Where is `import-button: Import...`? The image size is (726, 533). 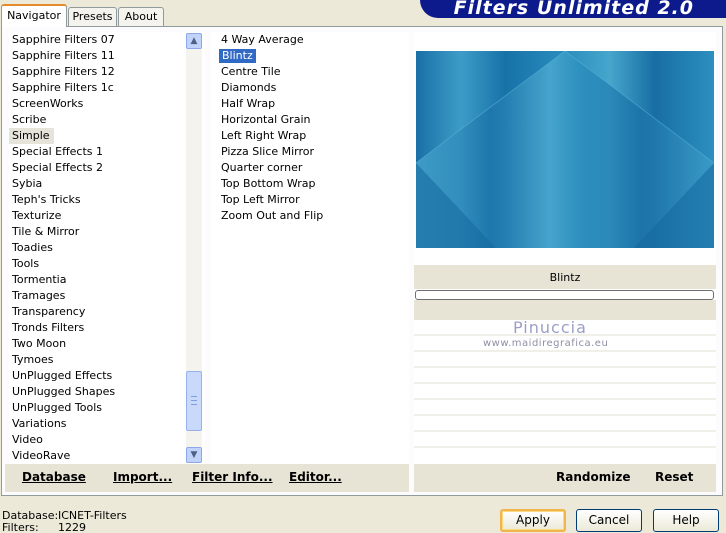 import-button: Import... is located at coordinates (142, 477).